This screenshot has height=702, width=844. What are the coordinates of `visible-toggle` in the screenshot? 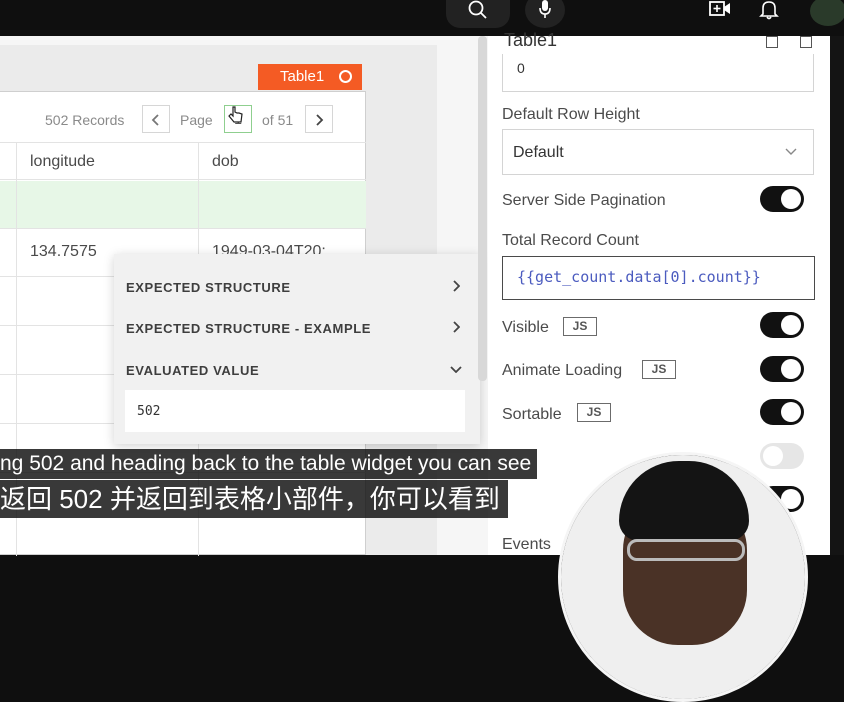 It's located at (782, 325).